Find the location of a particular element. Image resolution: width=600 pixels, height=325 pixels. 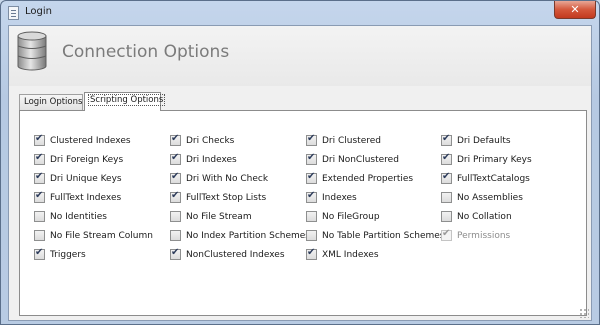

option-no-index-partition-schemes: No Index Partition Schemes is located at coordinates (240, 235).